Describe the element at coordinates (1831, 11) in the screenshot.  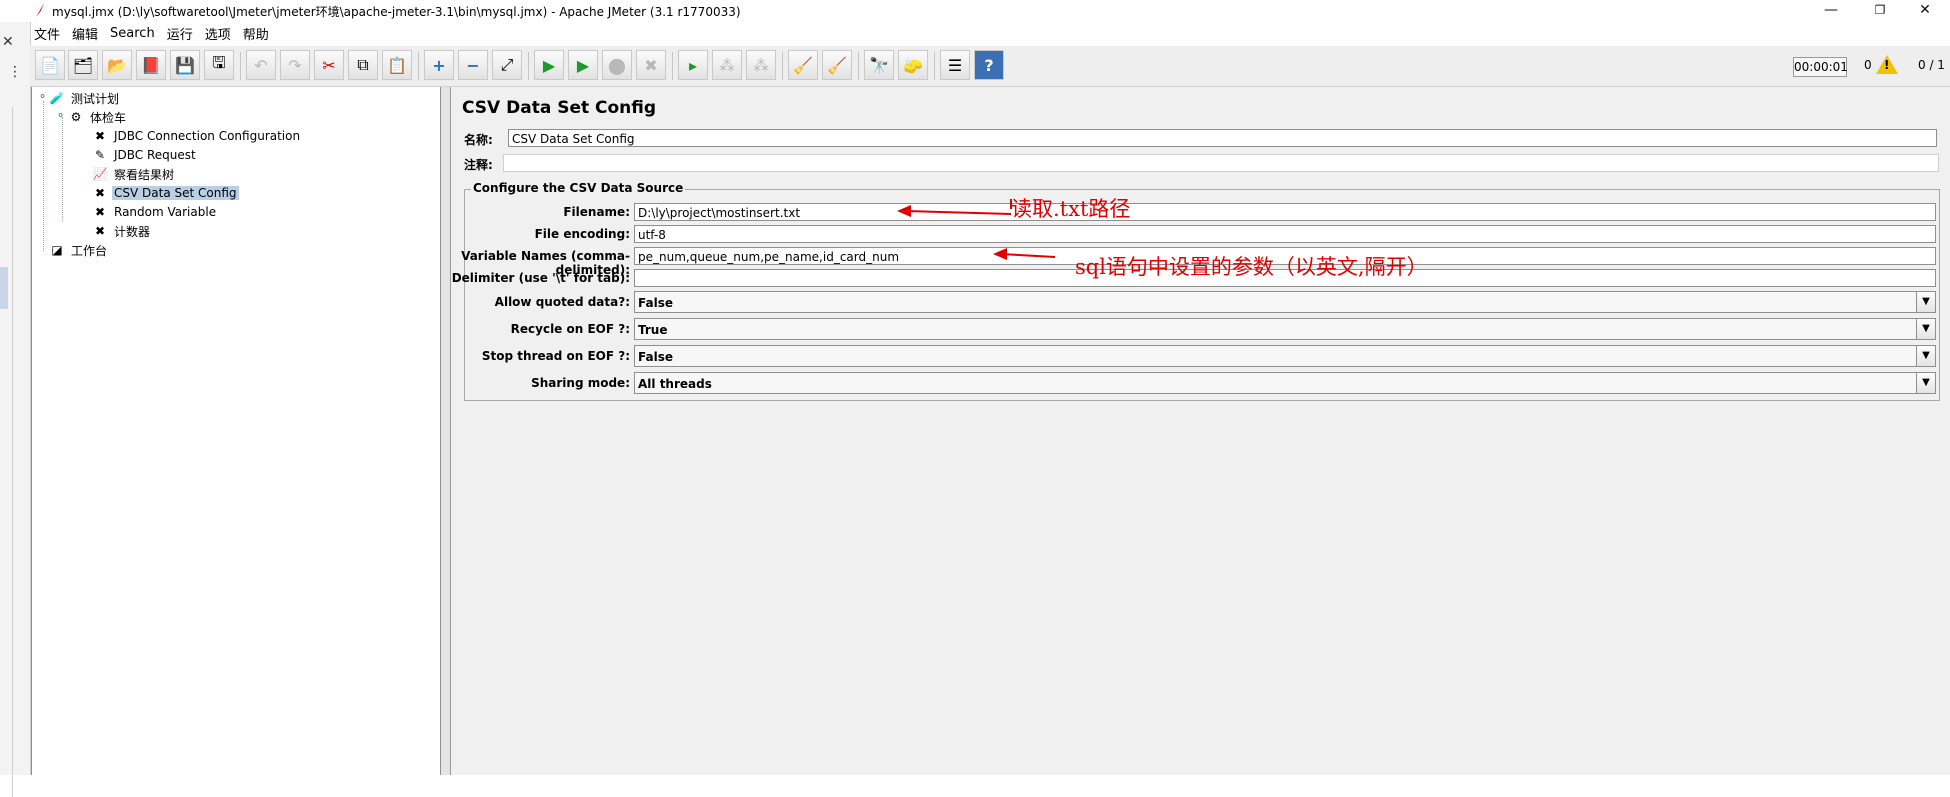
I see `minimize-button: —` at that location.